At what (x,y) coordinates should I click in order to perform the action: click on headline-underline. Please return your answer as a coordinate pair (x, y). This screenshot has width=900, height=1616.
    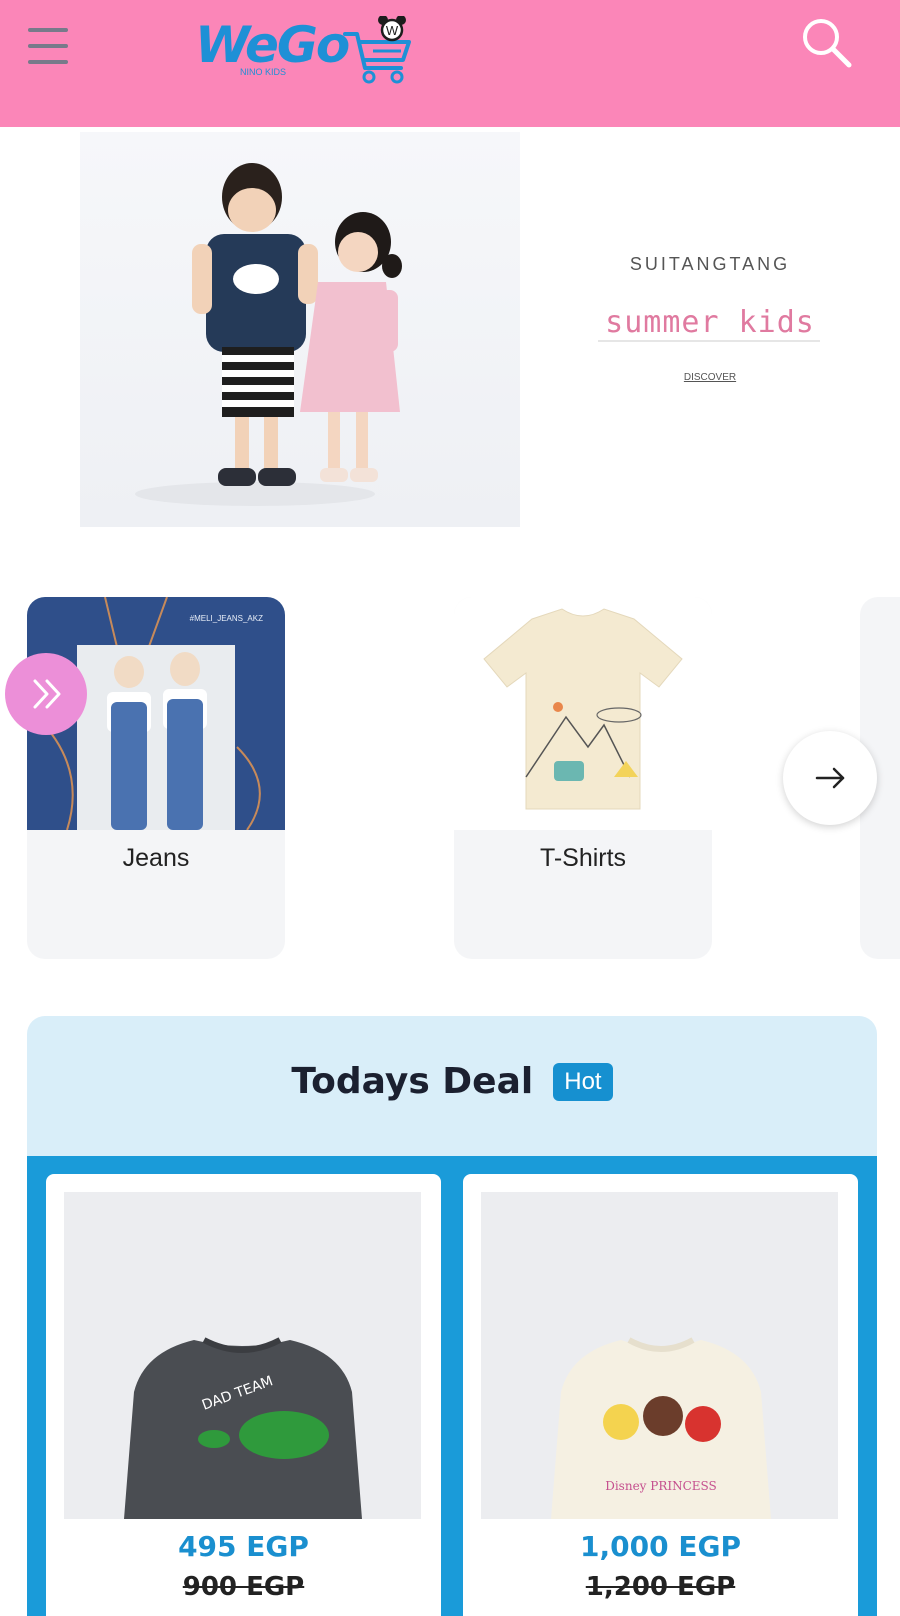
    Looking at the image, I should click on (709, 341).